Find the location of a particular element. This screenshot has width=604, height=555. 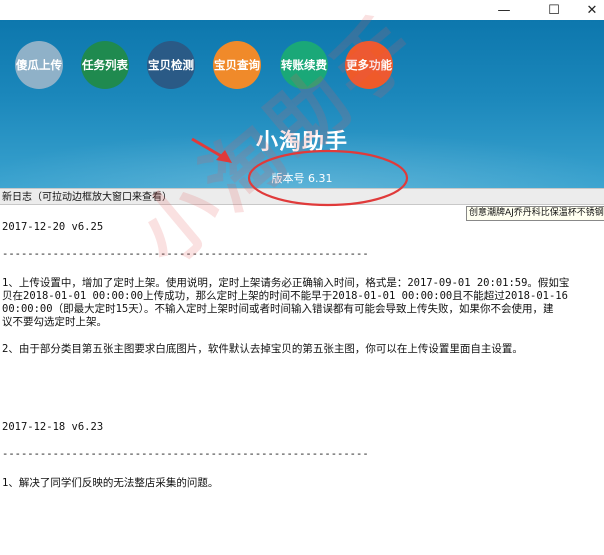

item-tooltip: 创意潮牌AJ乔丹科比保温杯不锈钢保 is located at coordinates (535, 213).